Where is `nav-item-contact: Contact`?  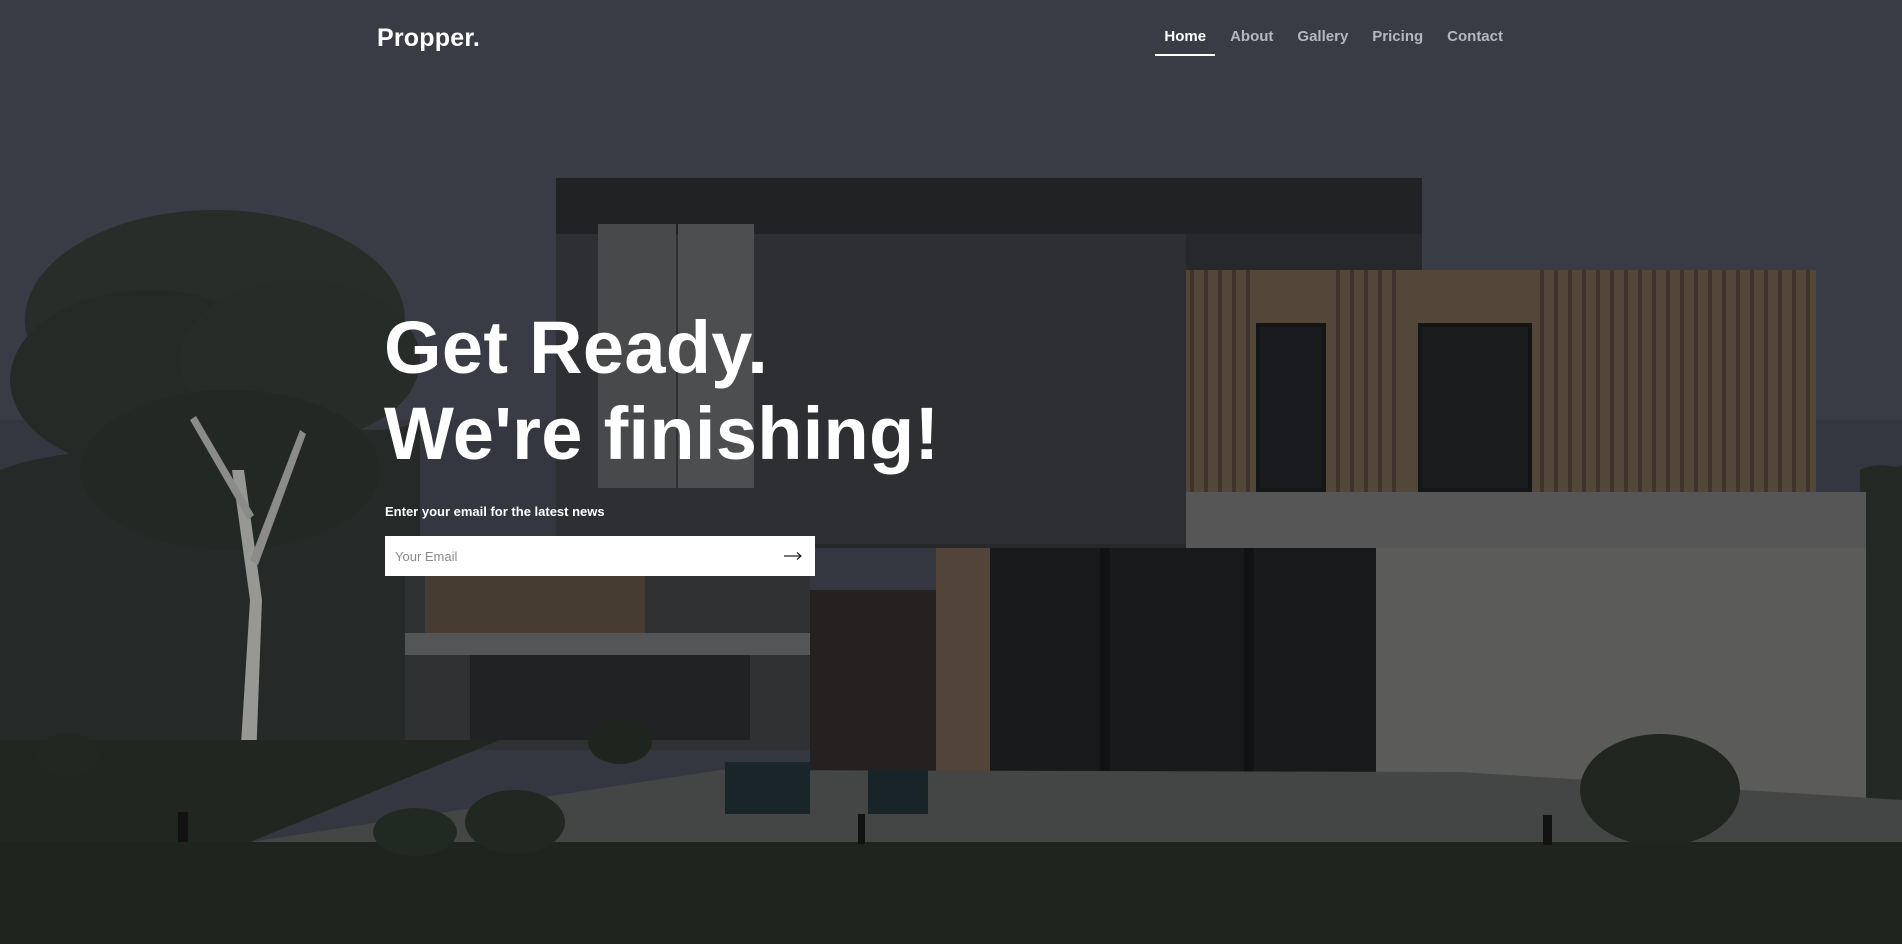
nav-item-contact: Contact is located at coordinates (1475, 42).